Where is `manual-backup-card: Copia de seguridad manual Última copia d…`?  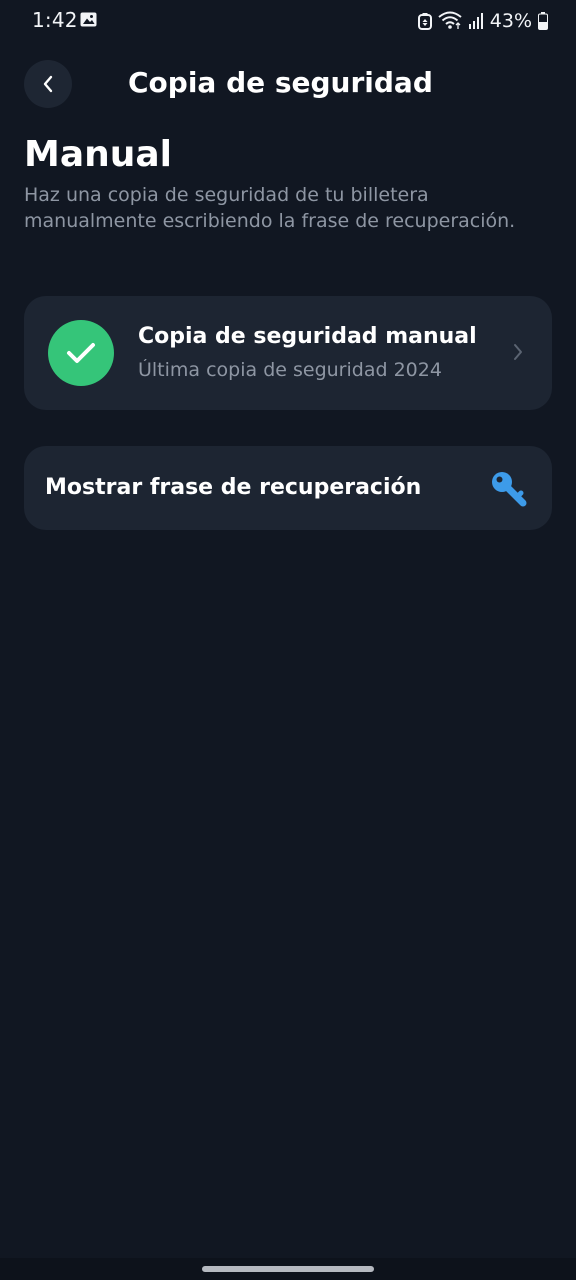
manual-backup-card: Copia de seguridad manual Última copia d… is located at coordinates (288, 353).